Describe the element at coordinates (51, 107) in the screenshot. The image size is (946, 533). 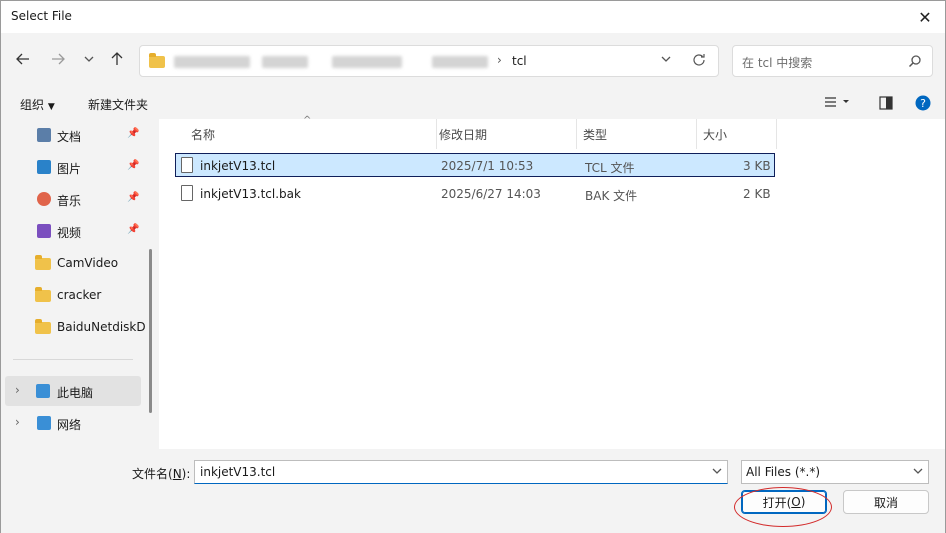
I see `organize-dropdown-icon: ▼` at that location.